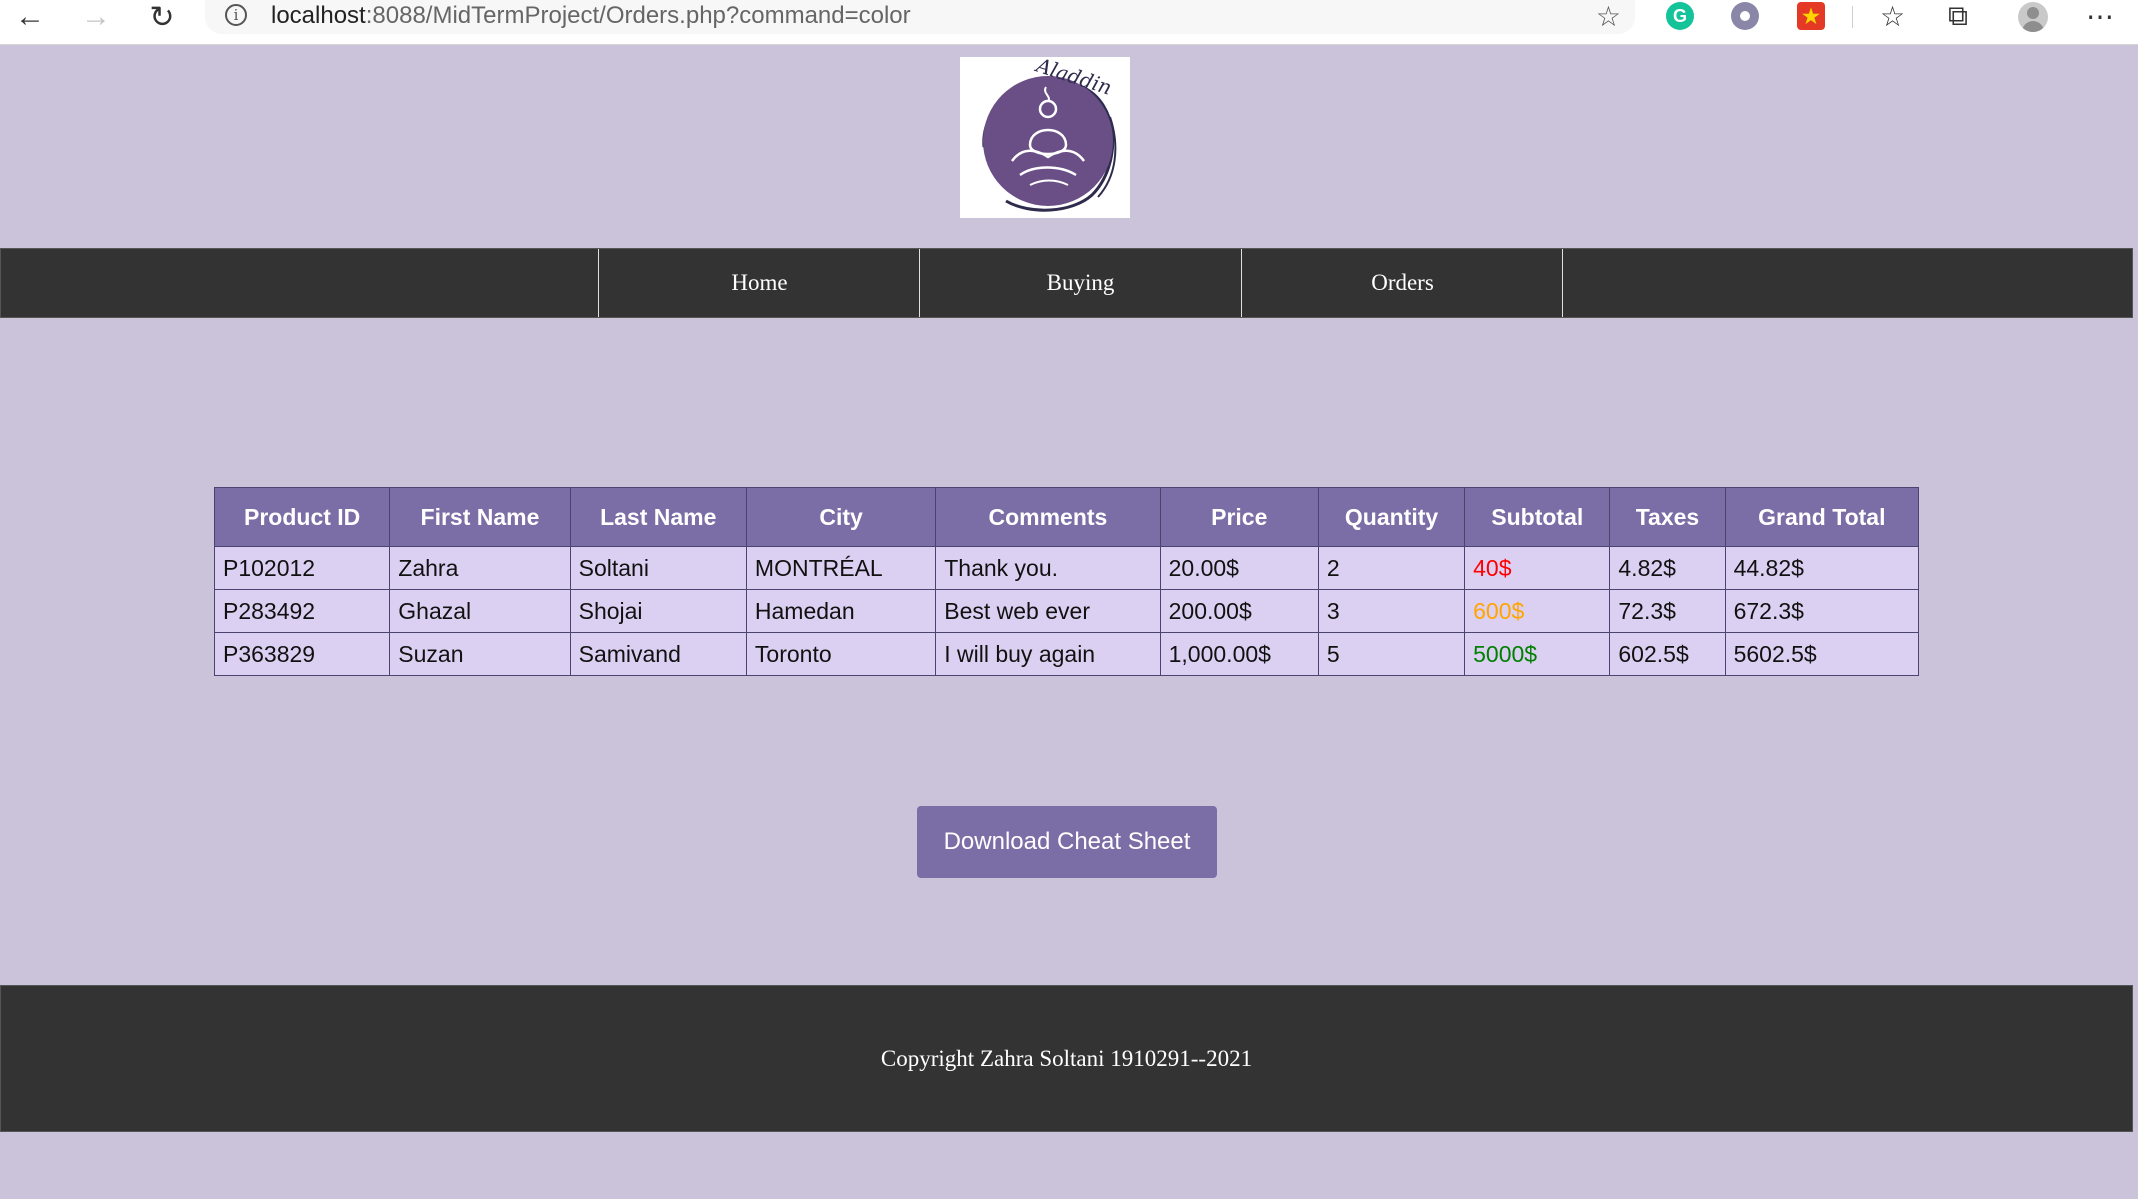 This screenshot has height=1199, width=2138. What do you see at coordinates (1562, 283) in the screenshot?
I see `nav-divider` at bounding box center [1562, 283].